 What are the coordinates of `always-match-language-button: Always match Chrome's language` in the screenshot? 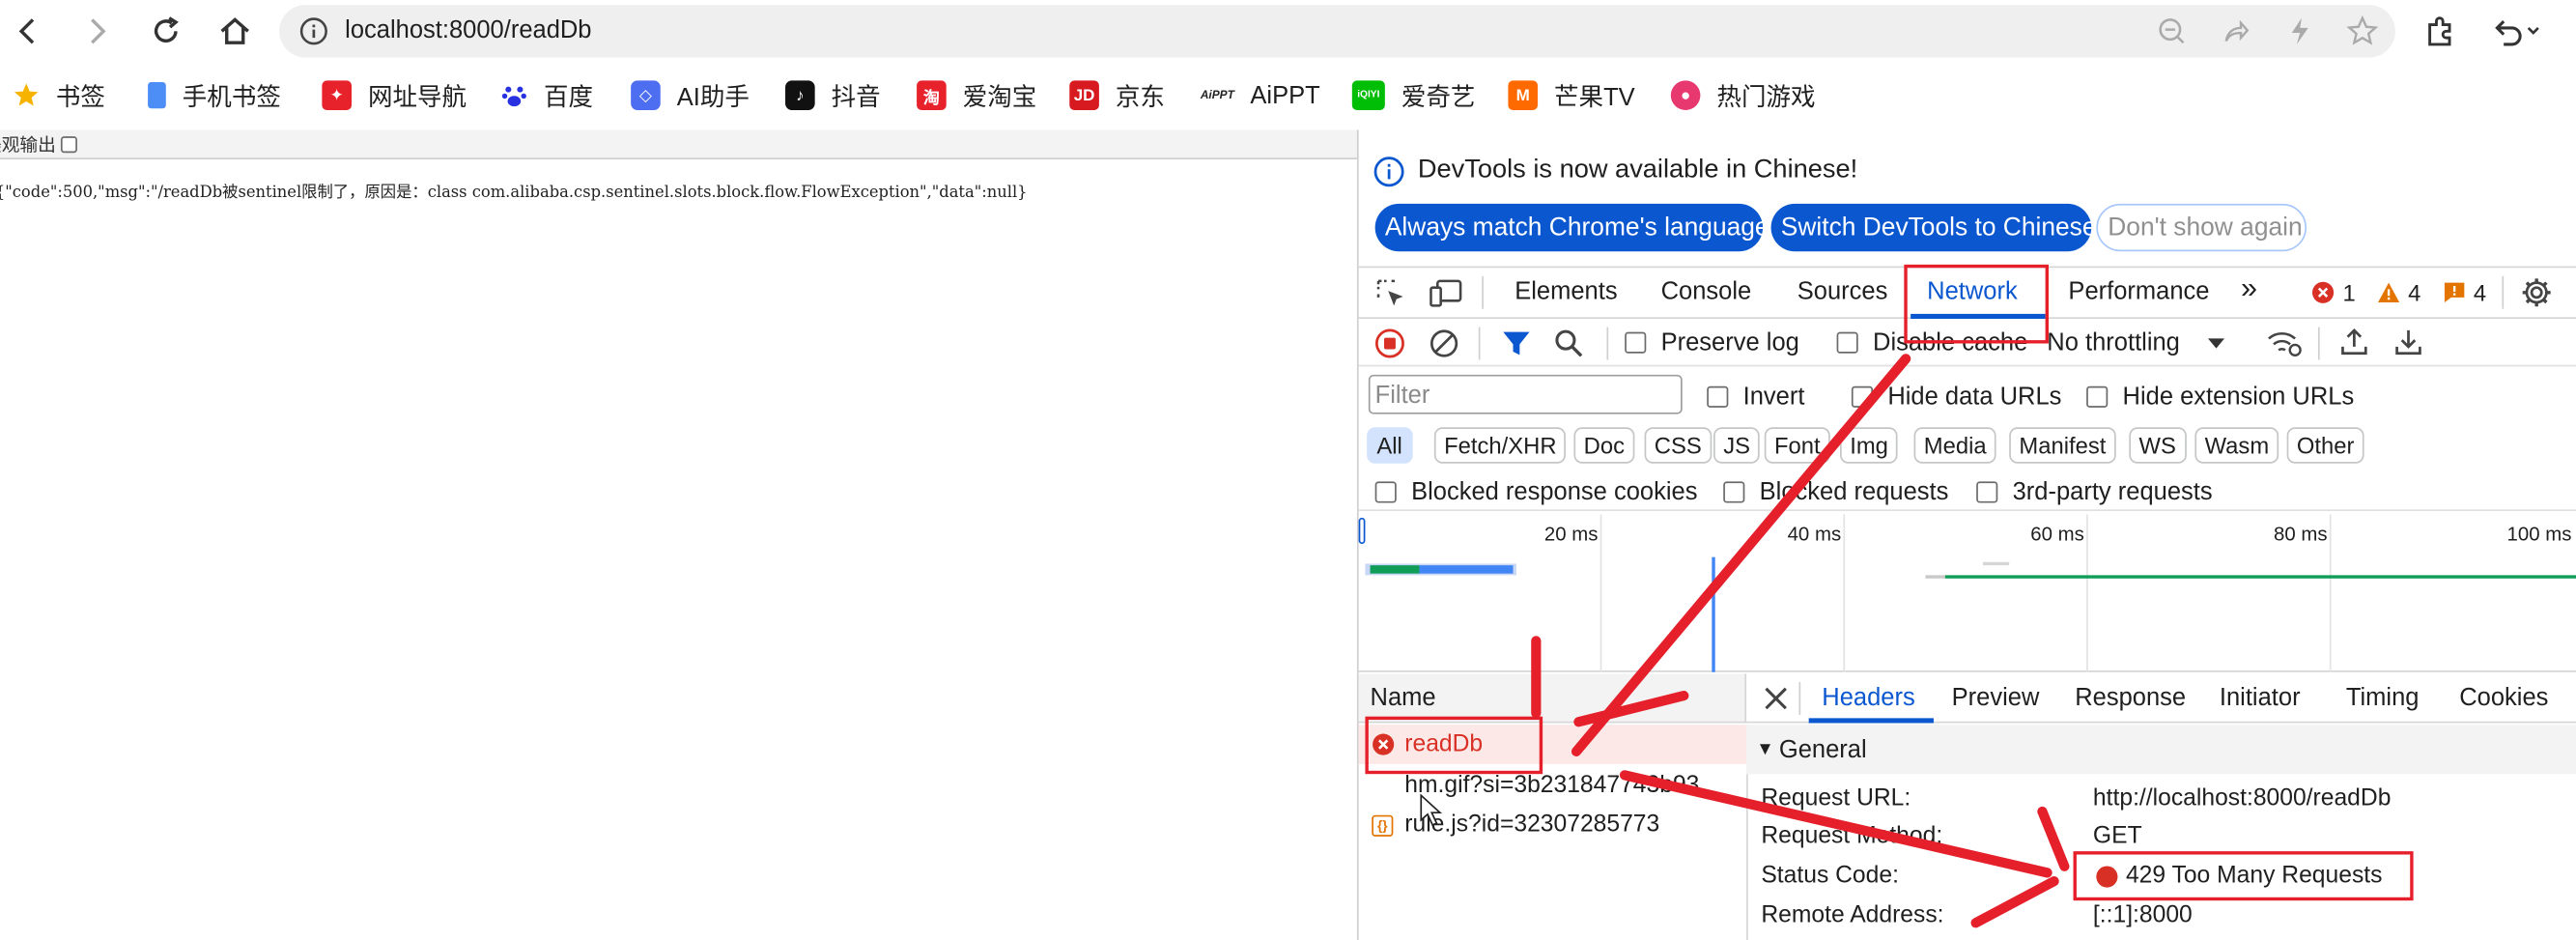 It's located at (1571, 227).